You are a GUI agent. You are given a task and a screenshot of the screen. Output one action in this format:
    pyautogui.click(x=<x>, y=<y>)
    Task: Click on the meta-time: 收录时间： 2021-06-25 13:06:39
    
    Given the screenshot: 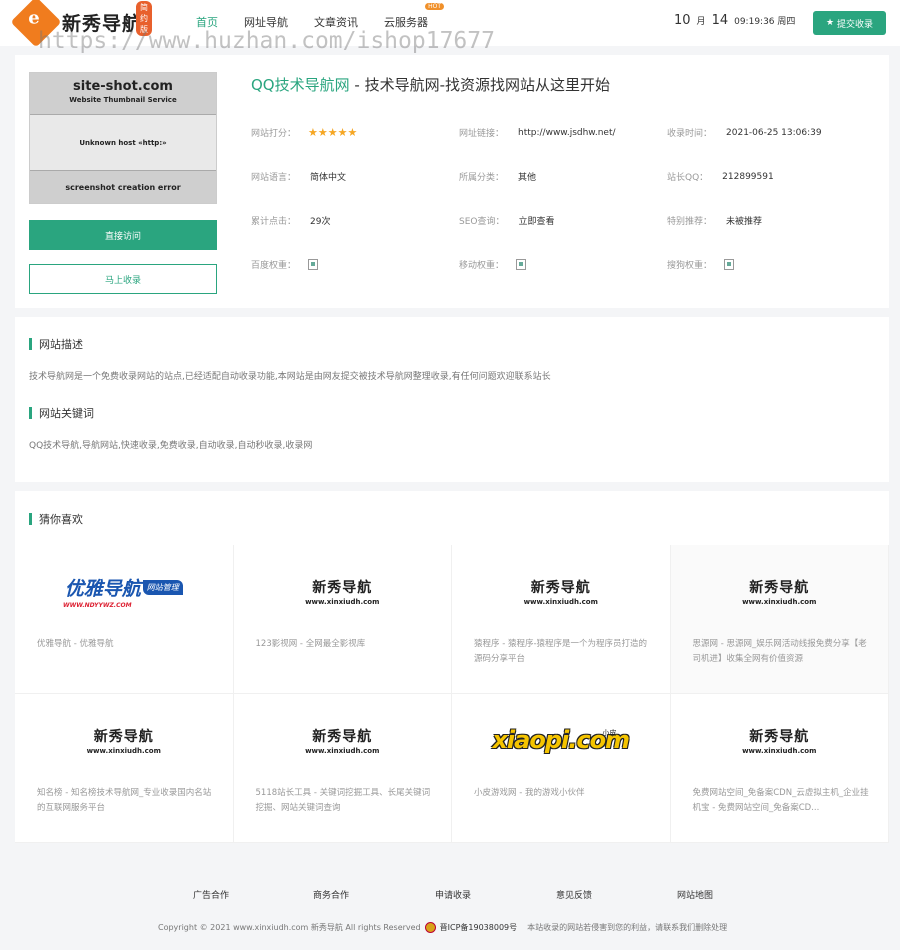 What is the action you would take?
    pyautogui.click(x=744, y=133)
    